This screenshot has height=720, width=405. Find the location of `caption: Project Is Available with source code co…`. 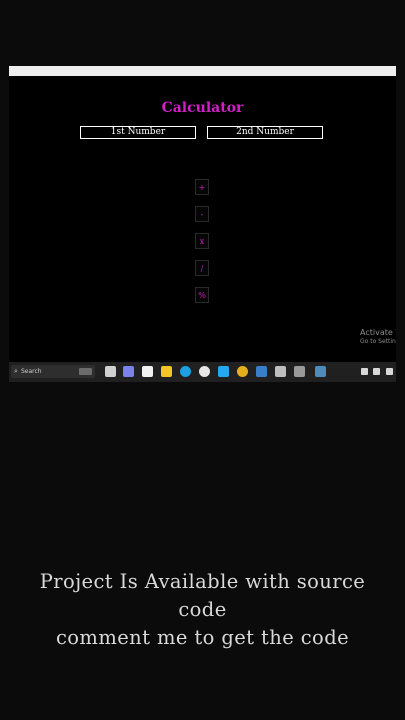

caption: Project Is Available with source code co… is located at coordinates (202, 610).